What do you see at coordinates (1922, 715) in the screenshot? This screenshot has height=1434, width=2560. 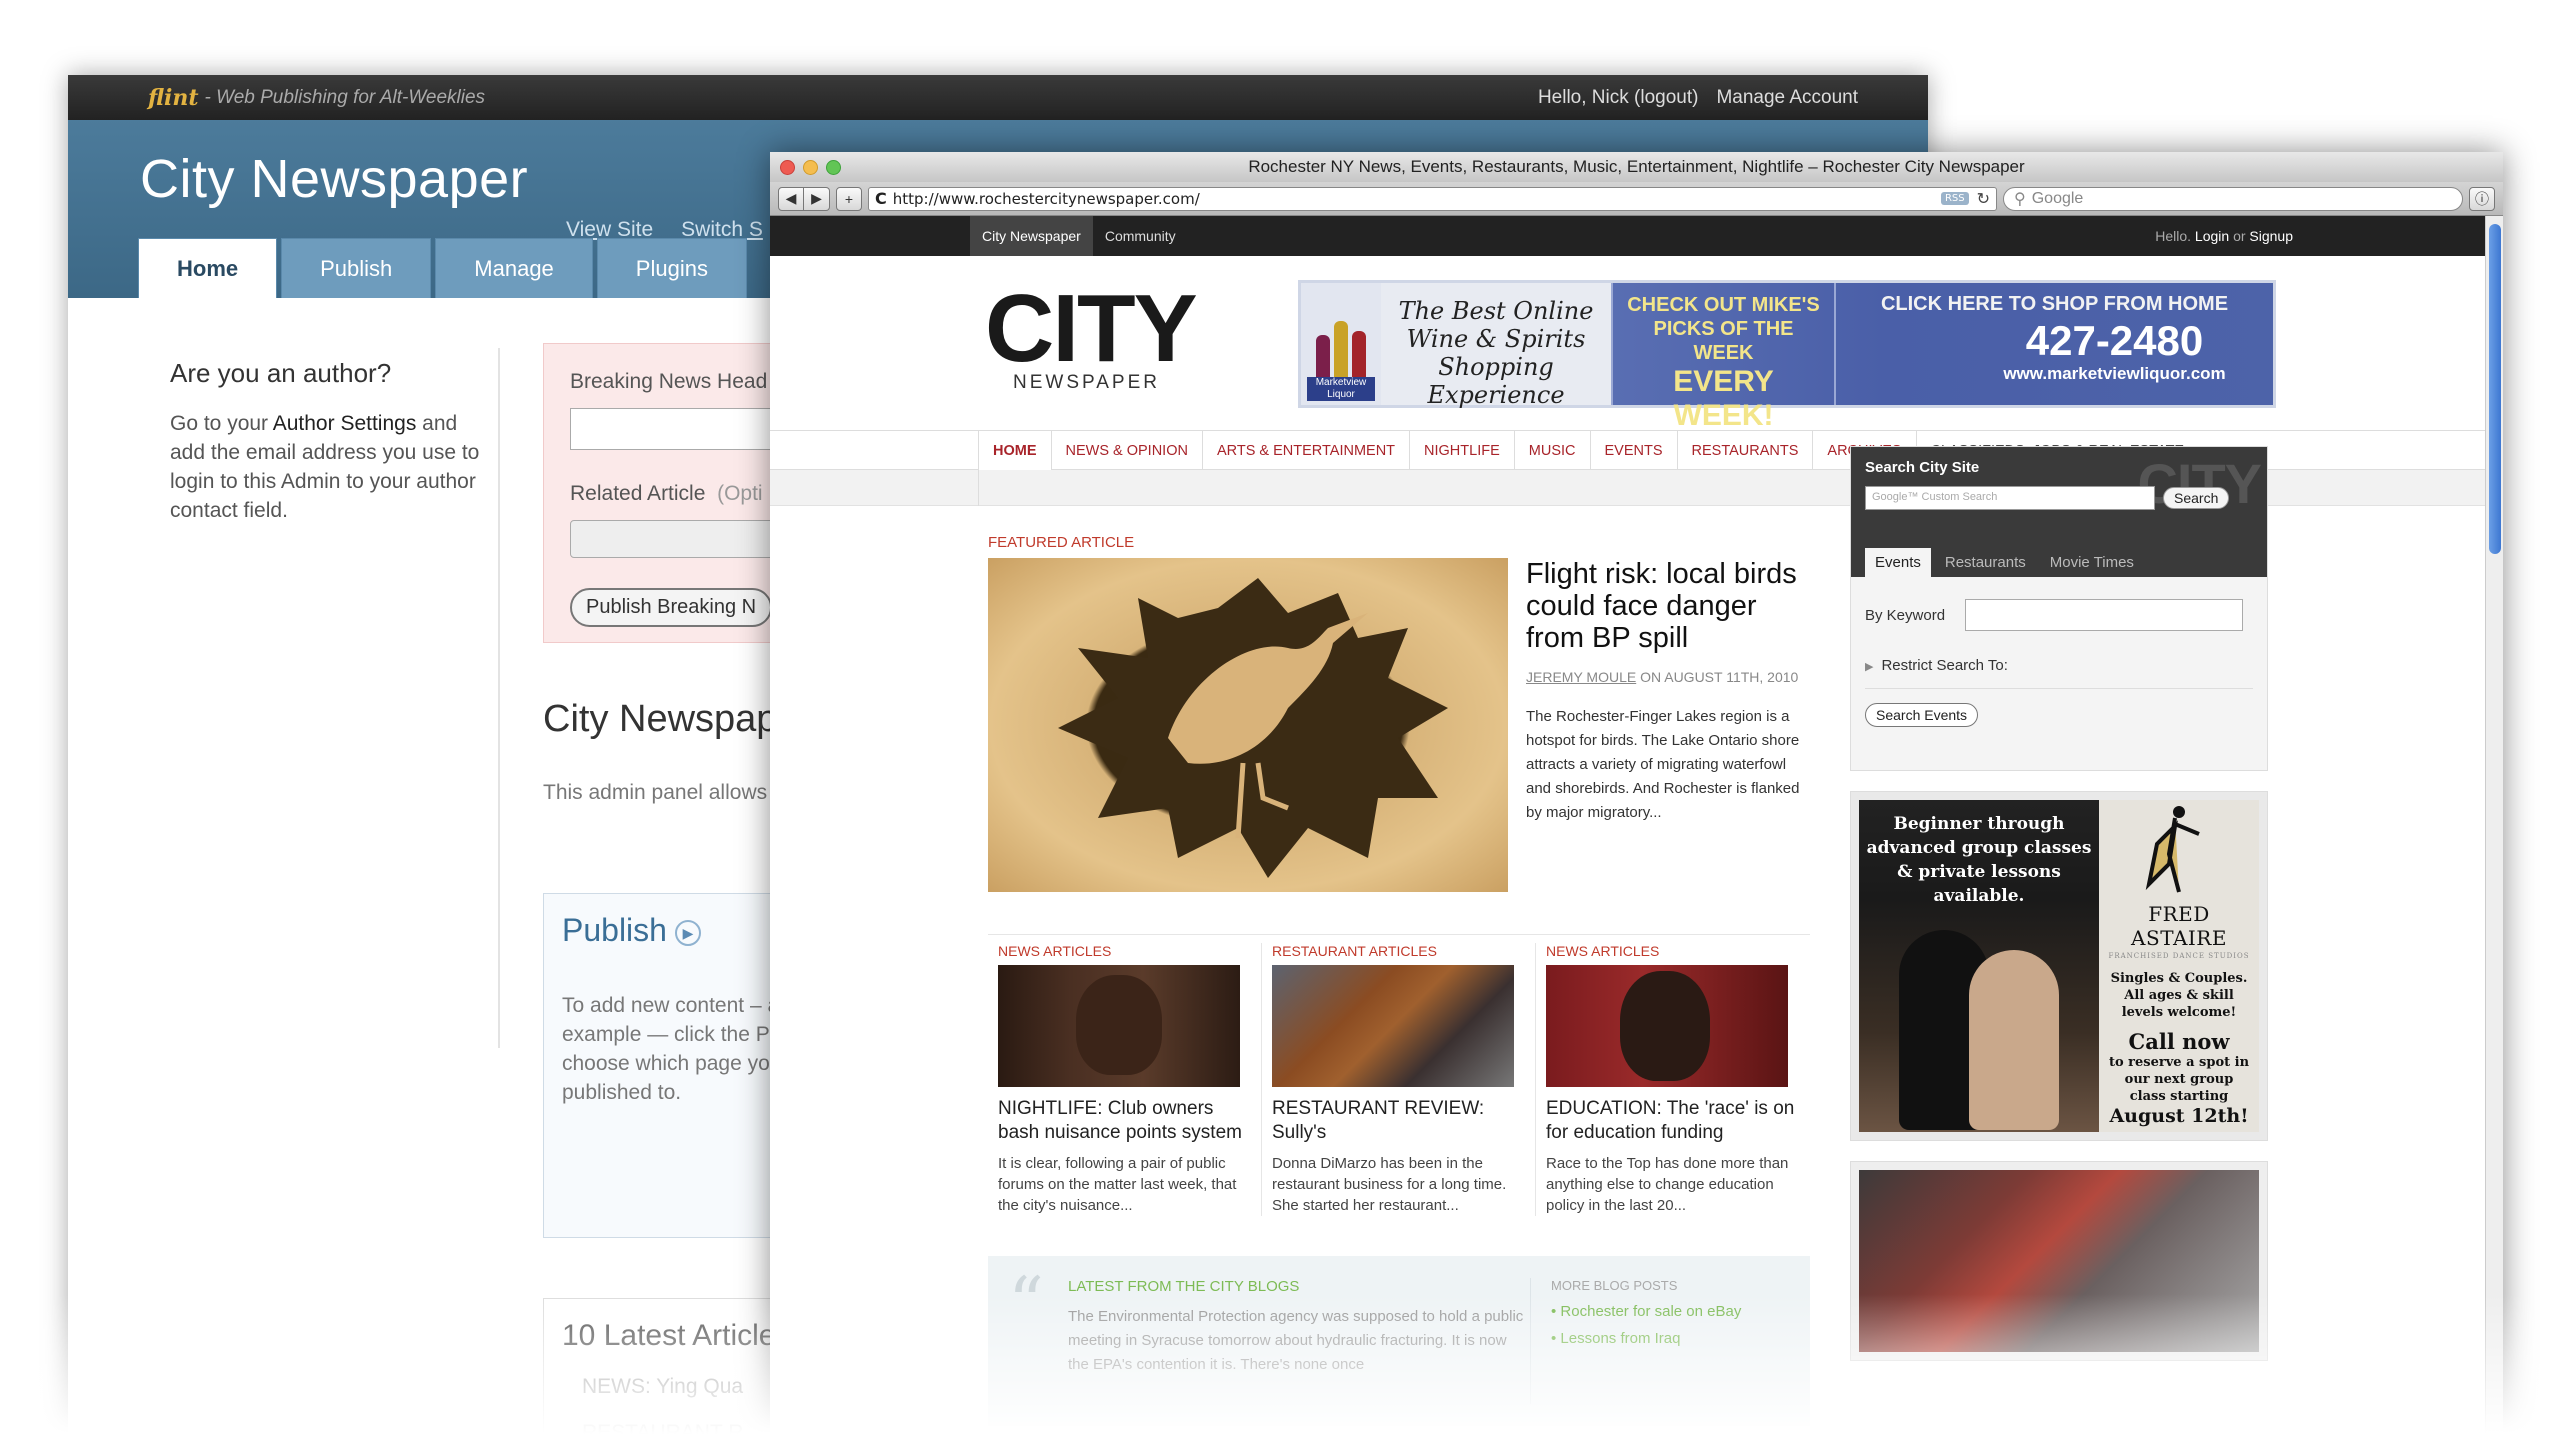 I see `search-events-button: Search Events` at bounding box center [1922, 715].